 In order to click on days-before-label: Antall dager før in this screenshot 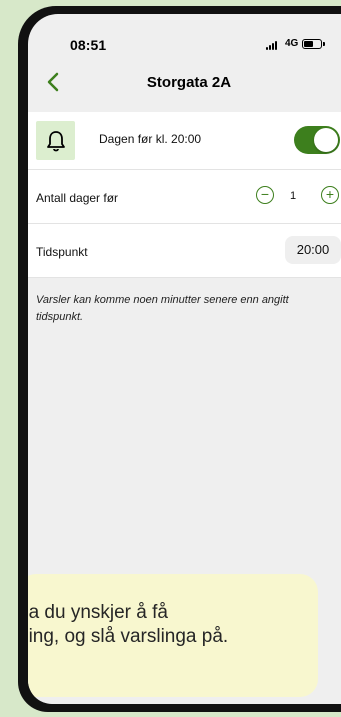, I will do `click(77, 198)`.